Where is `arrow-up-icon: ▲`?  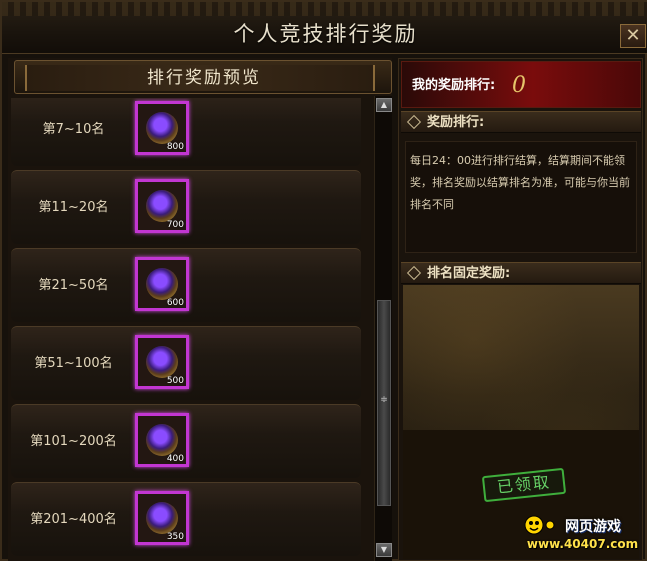 arrow-up-icon: ▲ is located at coordinates (384, 104).